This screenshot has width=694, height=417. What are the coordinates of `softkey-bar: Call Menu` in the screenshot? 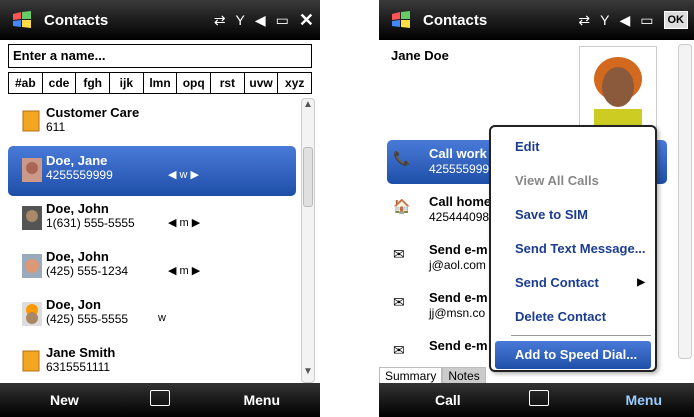 It's located at (536, 400).